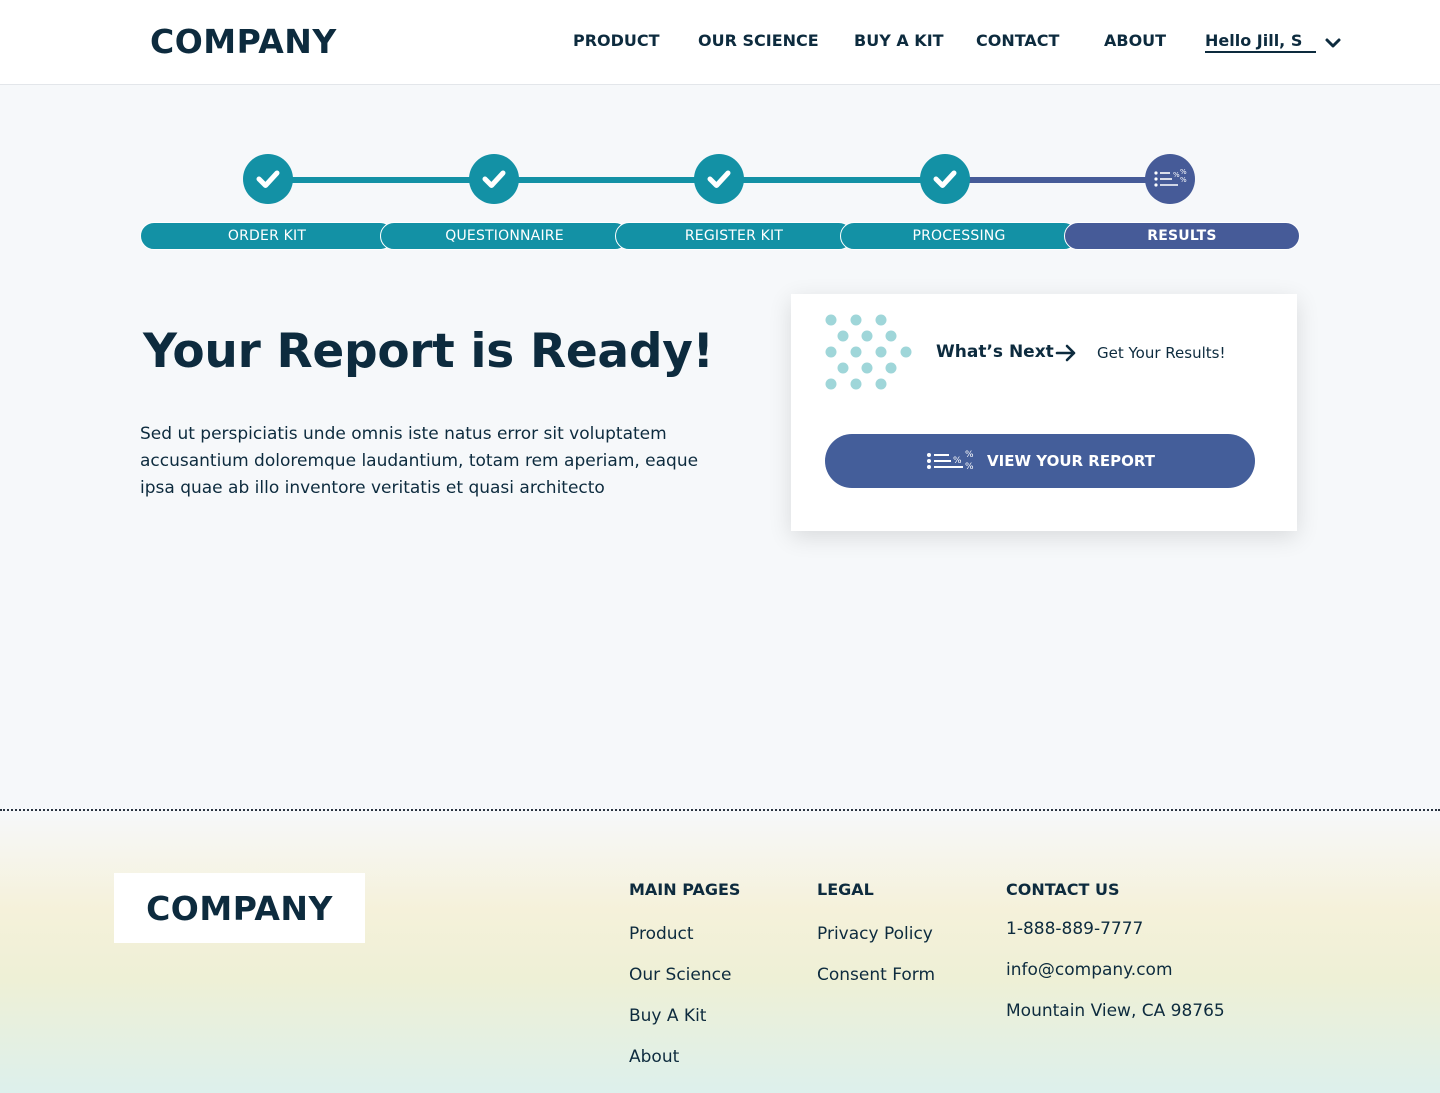 The width and height of the screenshot is (1440, 1093). What do you see at coordinates (1074, 929) in the screenshot?
I see `contact-phone: 1-888-889-7777` at bounding box center [1074, 929].